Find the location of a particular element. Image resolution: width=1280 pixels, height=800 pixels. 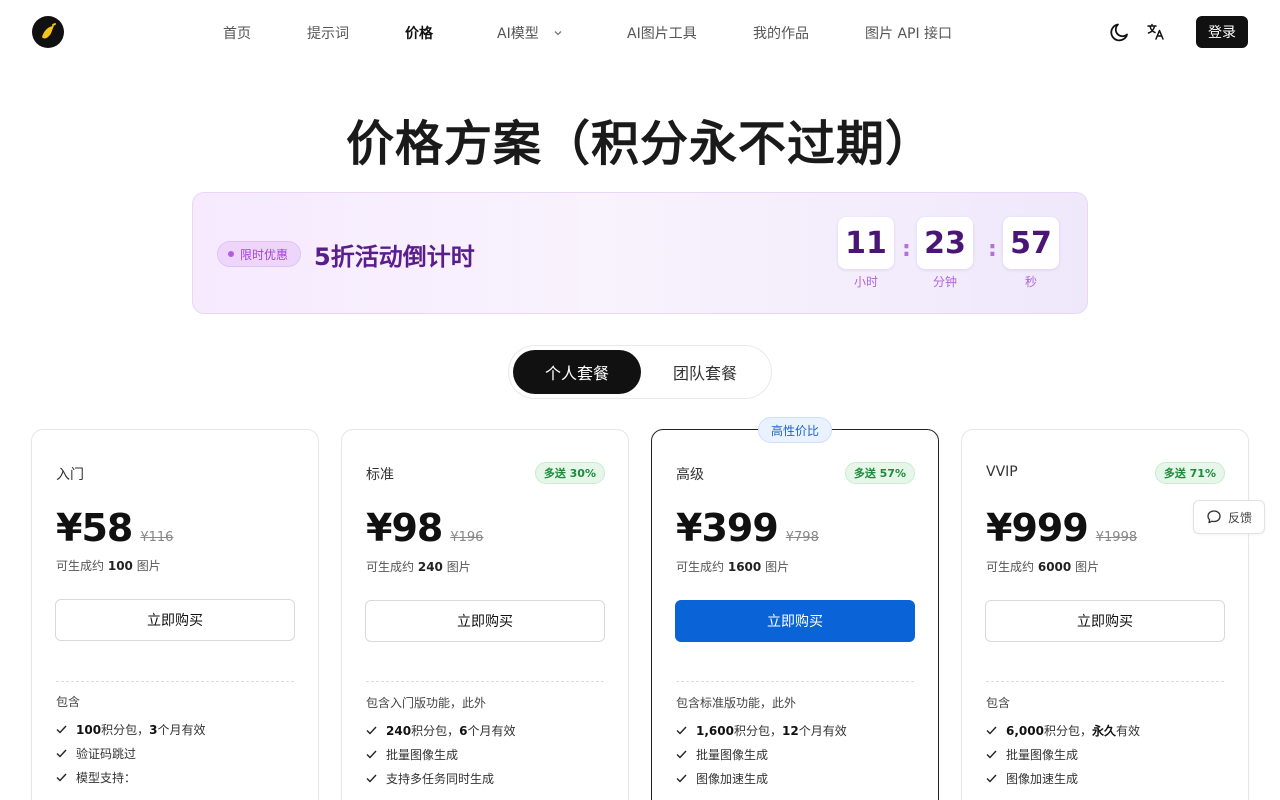

countdown-hours: 11 is located at coordinates (866, 243).